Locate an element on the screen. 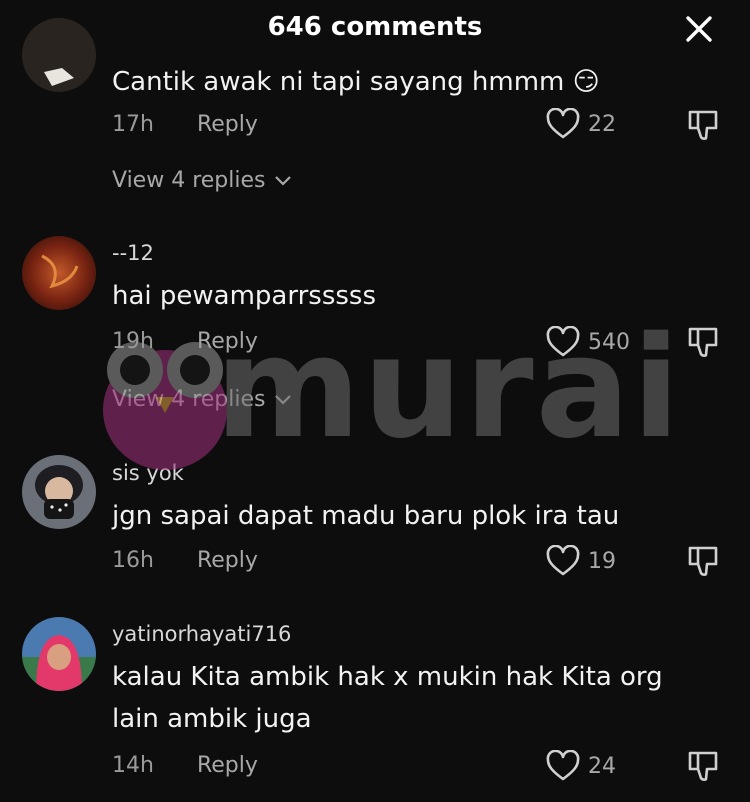 Image resolution: width=750 pixels, height=802 pixels. comment-time: 14h is located at coordinates (133, 765).